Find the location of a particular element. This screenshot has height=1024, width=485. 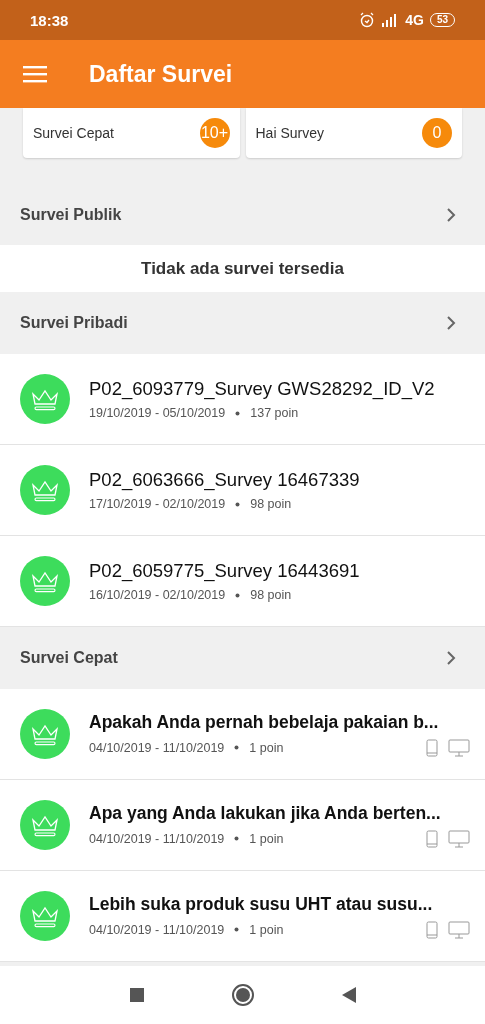

alarm-icon is located at coordinates (367, 20).